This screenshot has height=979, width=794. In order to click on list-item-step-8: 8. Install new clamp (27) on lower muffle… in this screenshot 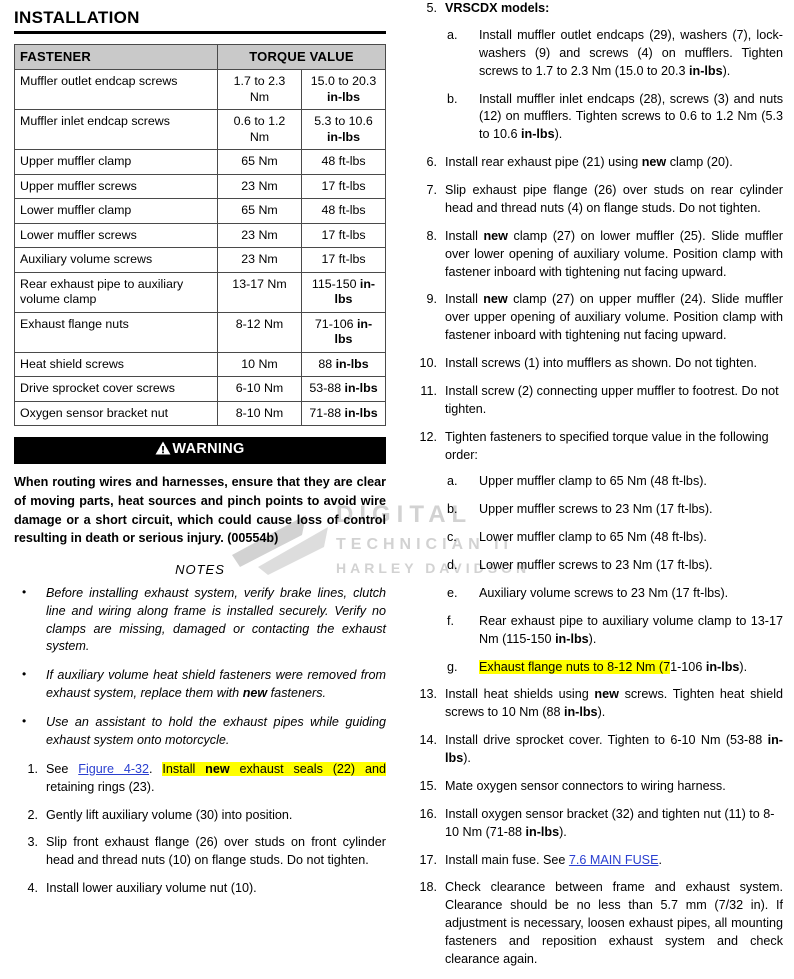, I will do `click(598, 255)`.